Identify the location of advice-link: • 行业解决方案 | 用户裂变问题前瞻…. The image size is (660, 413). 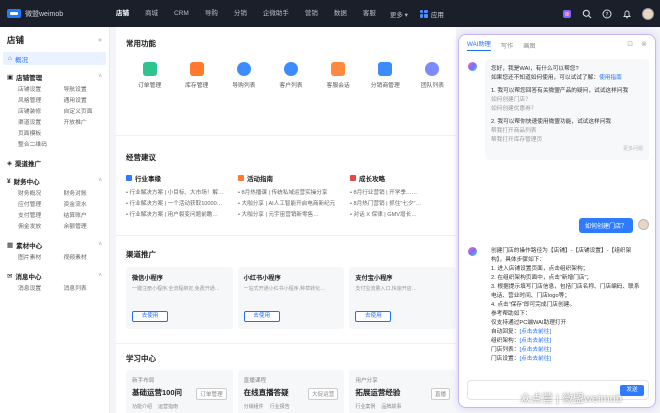
(179, 215).